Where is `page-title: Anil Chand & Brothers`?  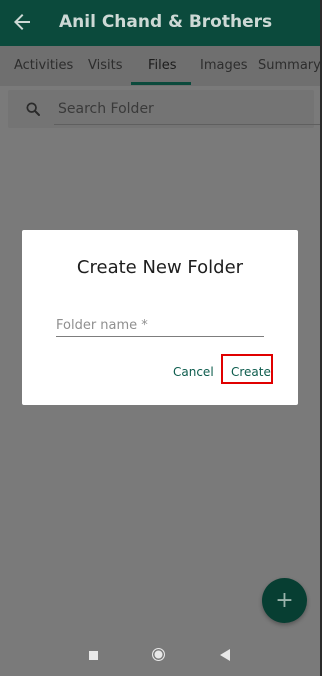 page-title: Anil Chand & Brothers is located at coordinates (166, 22).